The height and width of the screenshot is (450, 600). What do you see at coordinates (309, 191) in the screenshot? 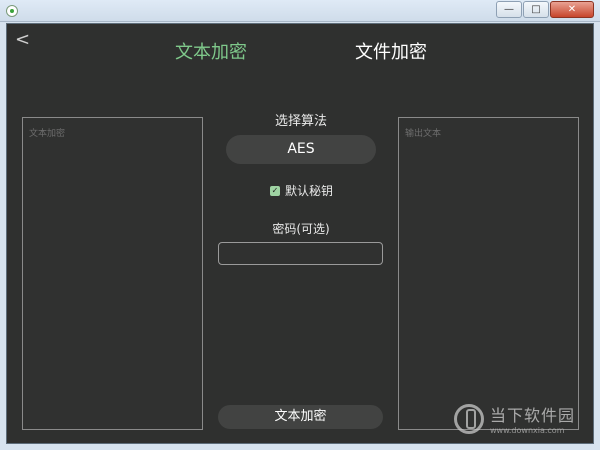
I see `default-key-label: 默认秘钥` at bounding box center [309, 191].